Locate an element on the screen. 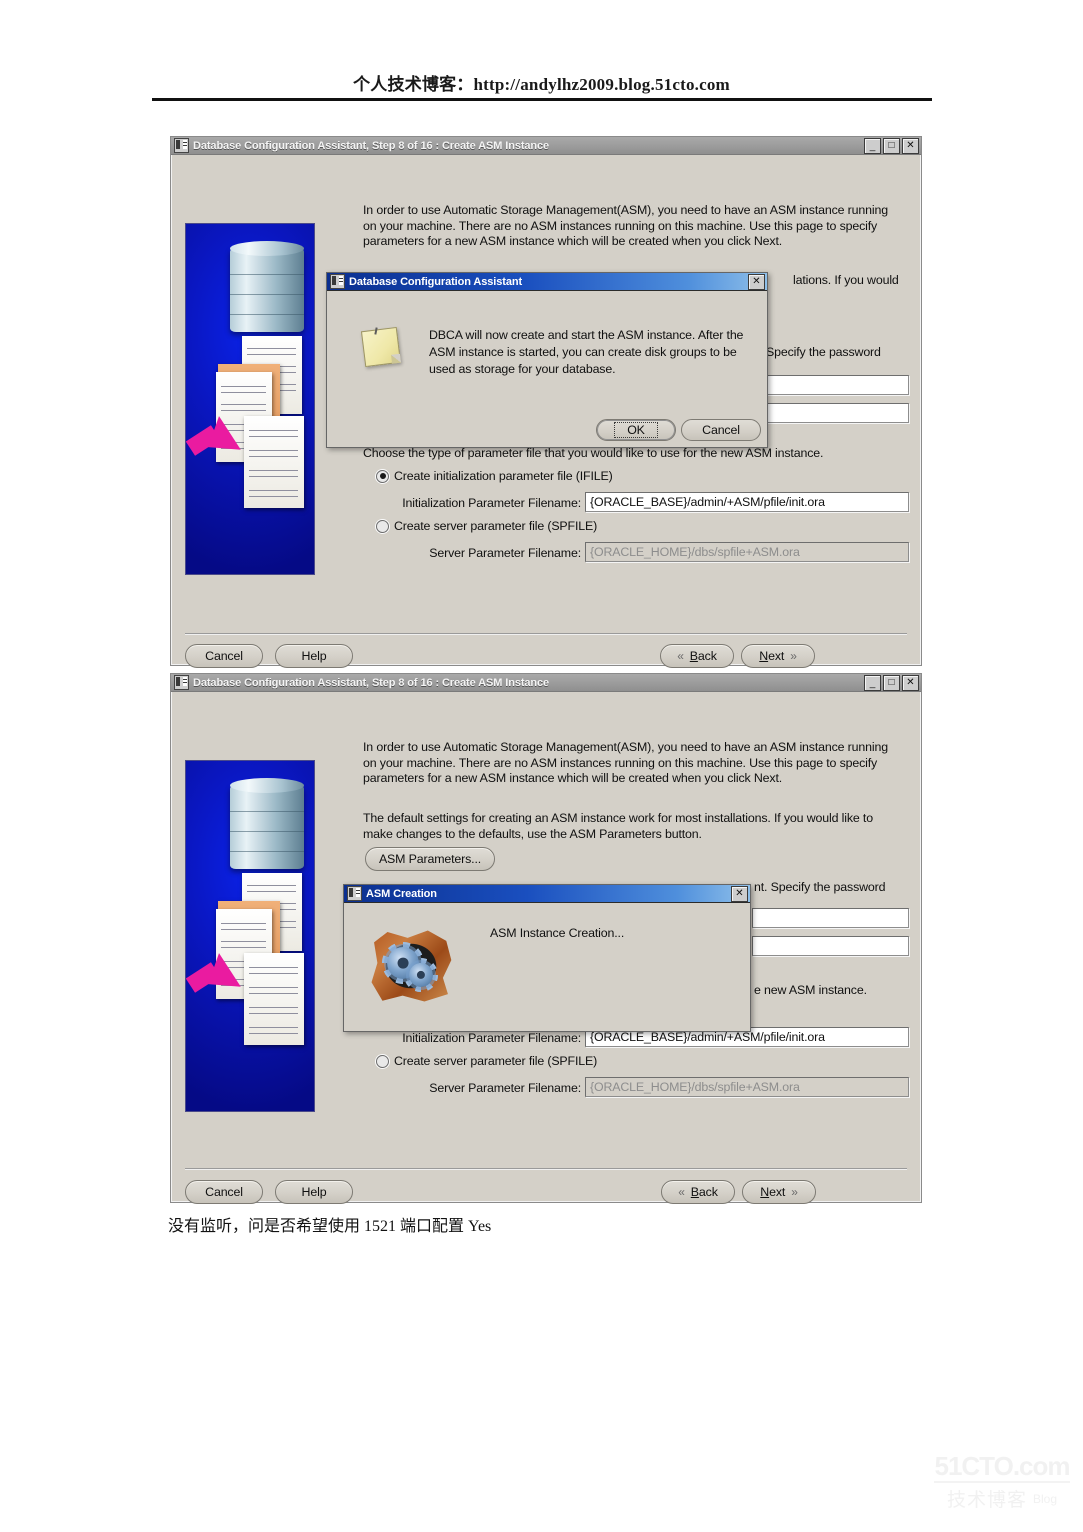 The image size is (1083, 1532). page-header: 个人技术博客：http://andylhz2009.blog.51cto.com is located at coordinates (541, 82).